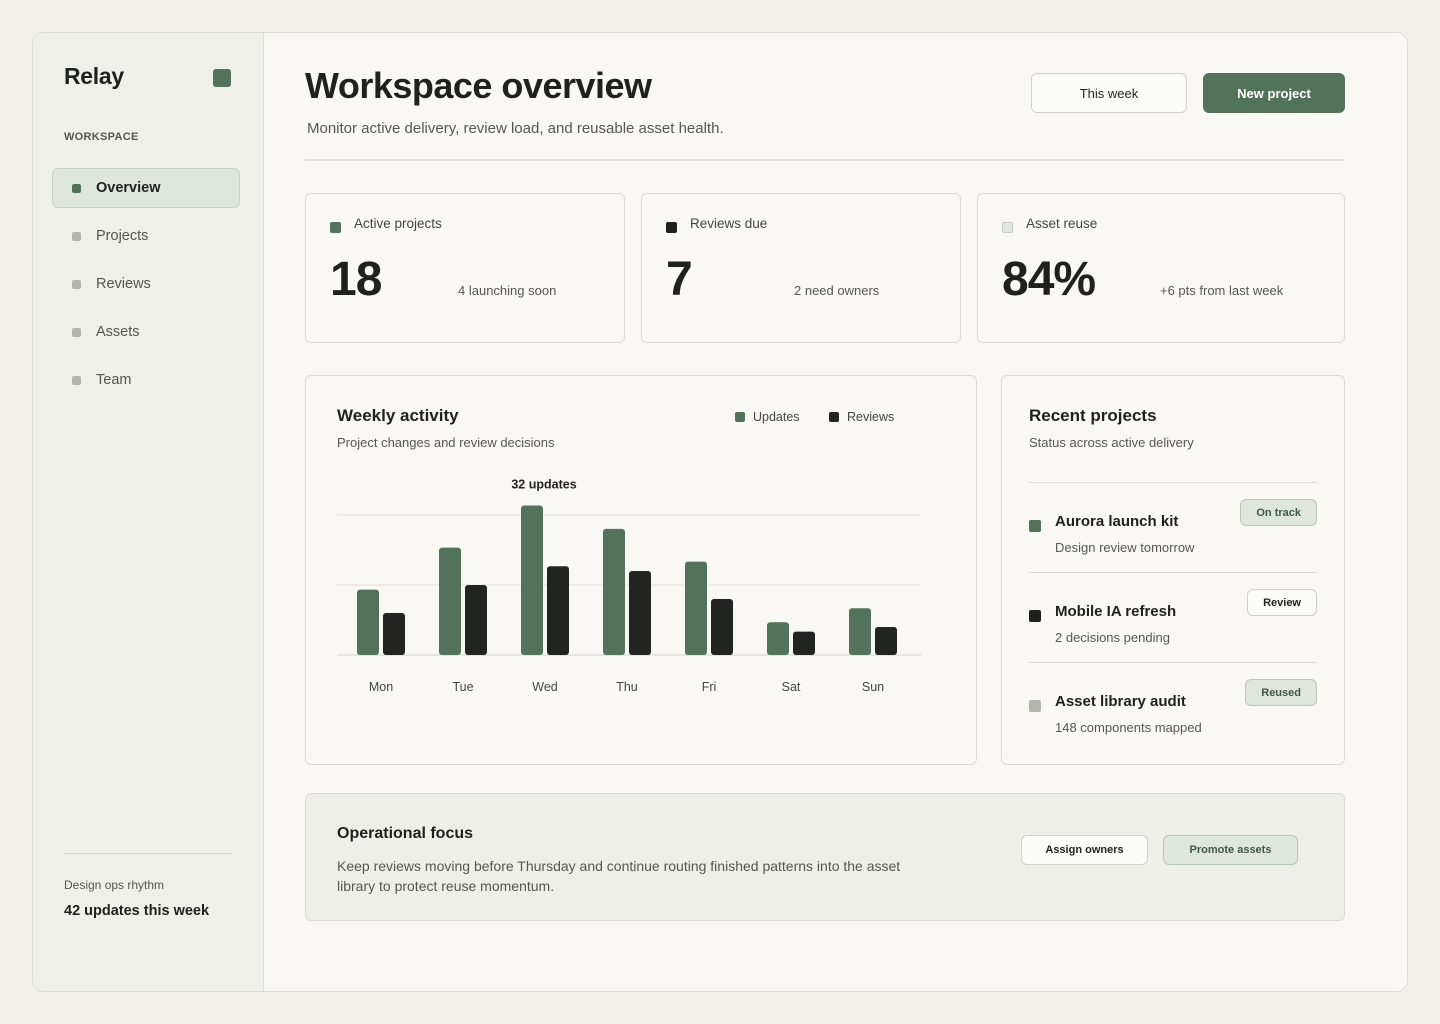 The height and width of the screenshot is (1024, 1440). What do you see at coordinates (825, 160) in the screenshot?
I see `header-divider` at bounding box center [825, 160].